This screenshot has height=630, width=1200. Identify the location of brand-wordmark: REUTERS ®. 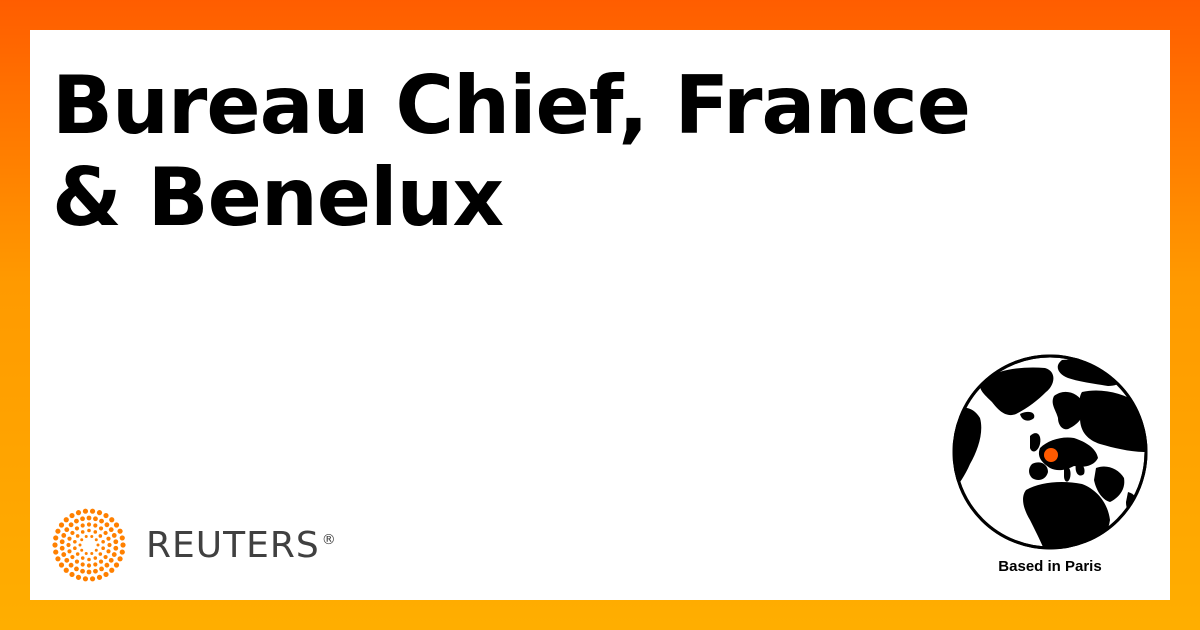
(241, 545).